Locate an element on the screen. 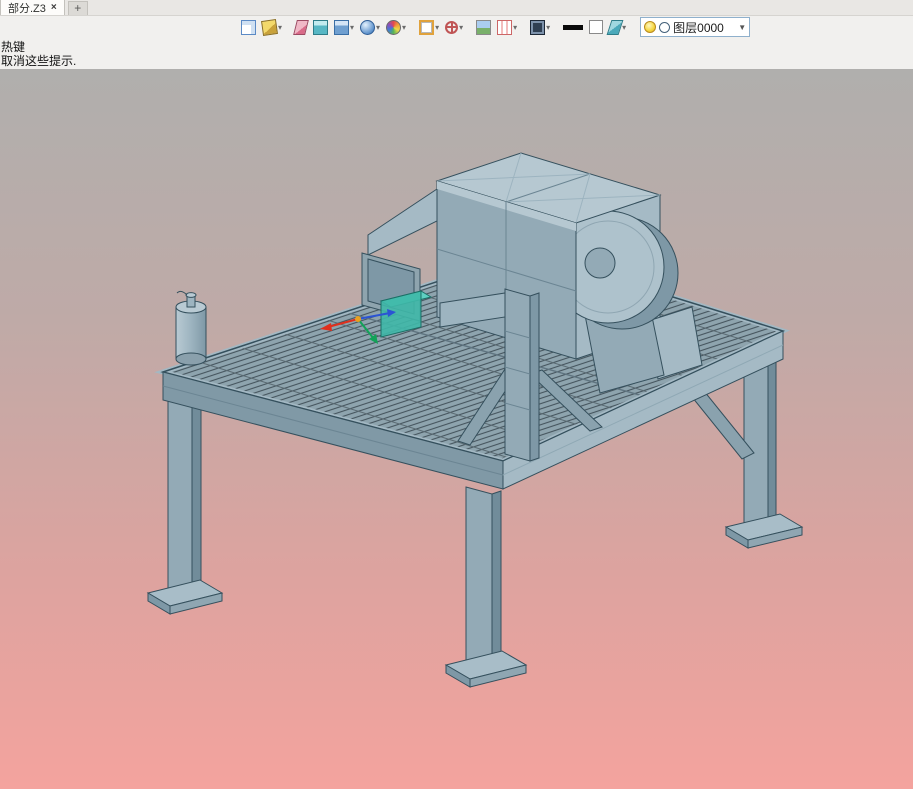 The image size is (913, 789). document-tab: 部分.Z3 × is located at coordinates (32, 7).